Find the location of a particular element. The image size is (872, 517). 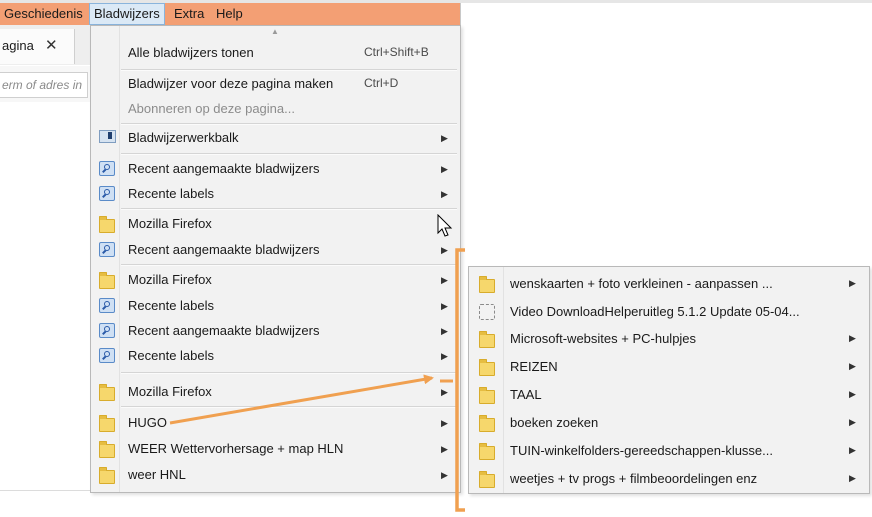

page-icon is located at coordinates (487, 312).